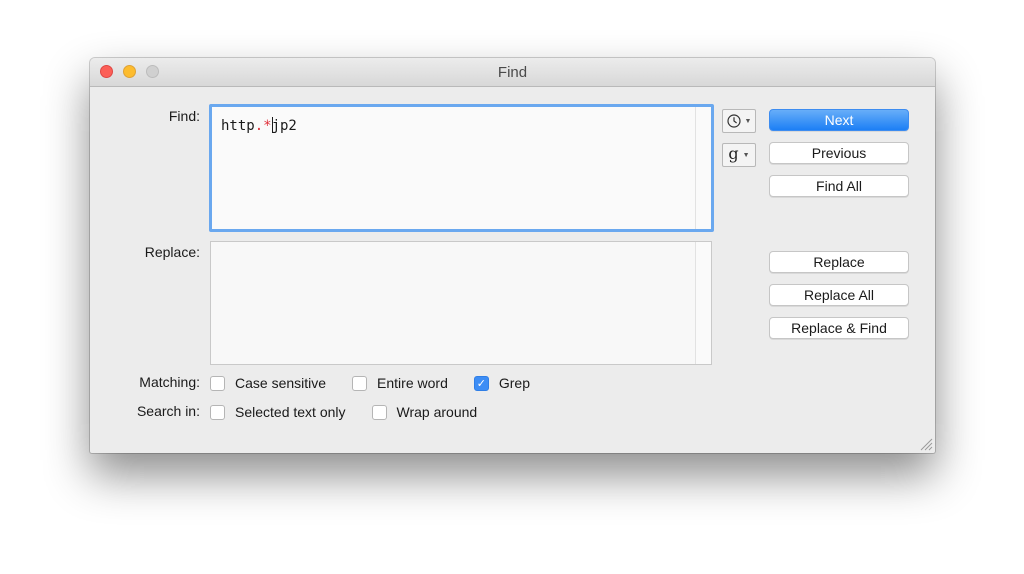 This screenshot has height=574, width=1024. I want to click on resize-grip-icon, so click(925, 443).